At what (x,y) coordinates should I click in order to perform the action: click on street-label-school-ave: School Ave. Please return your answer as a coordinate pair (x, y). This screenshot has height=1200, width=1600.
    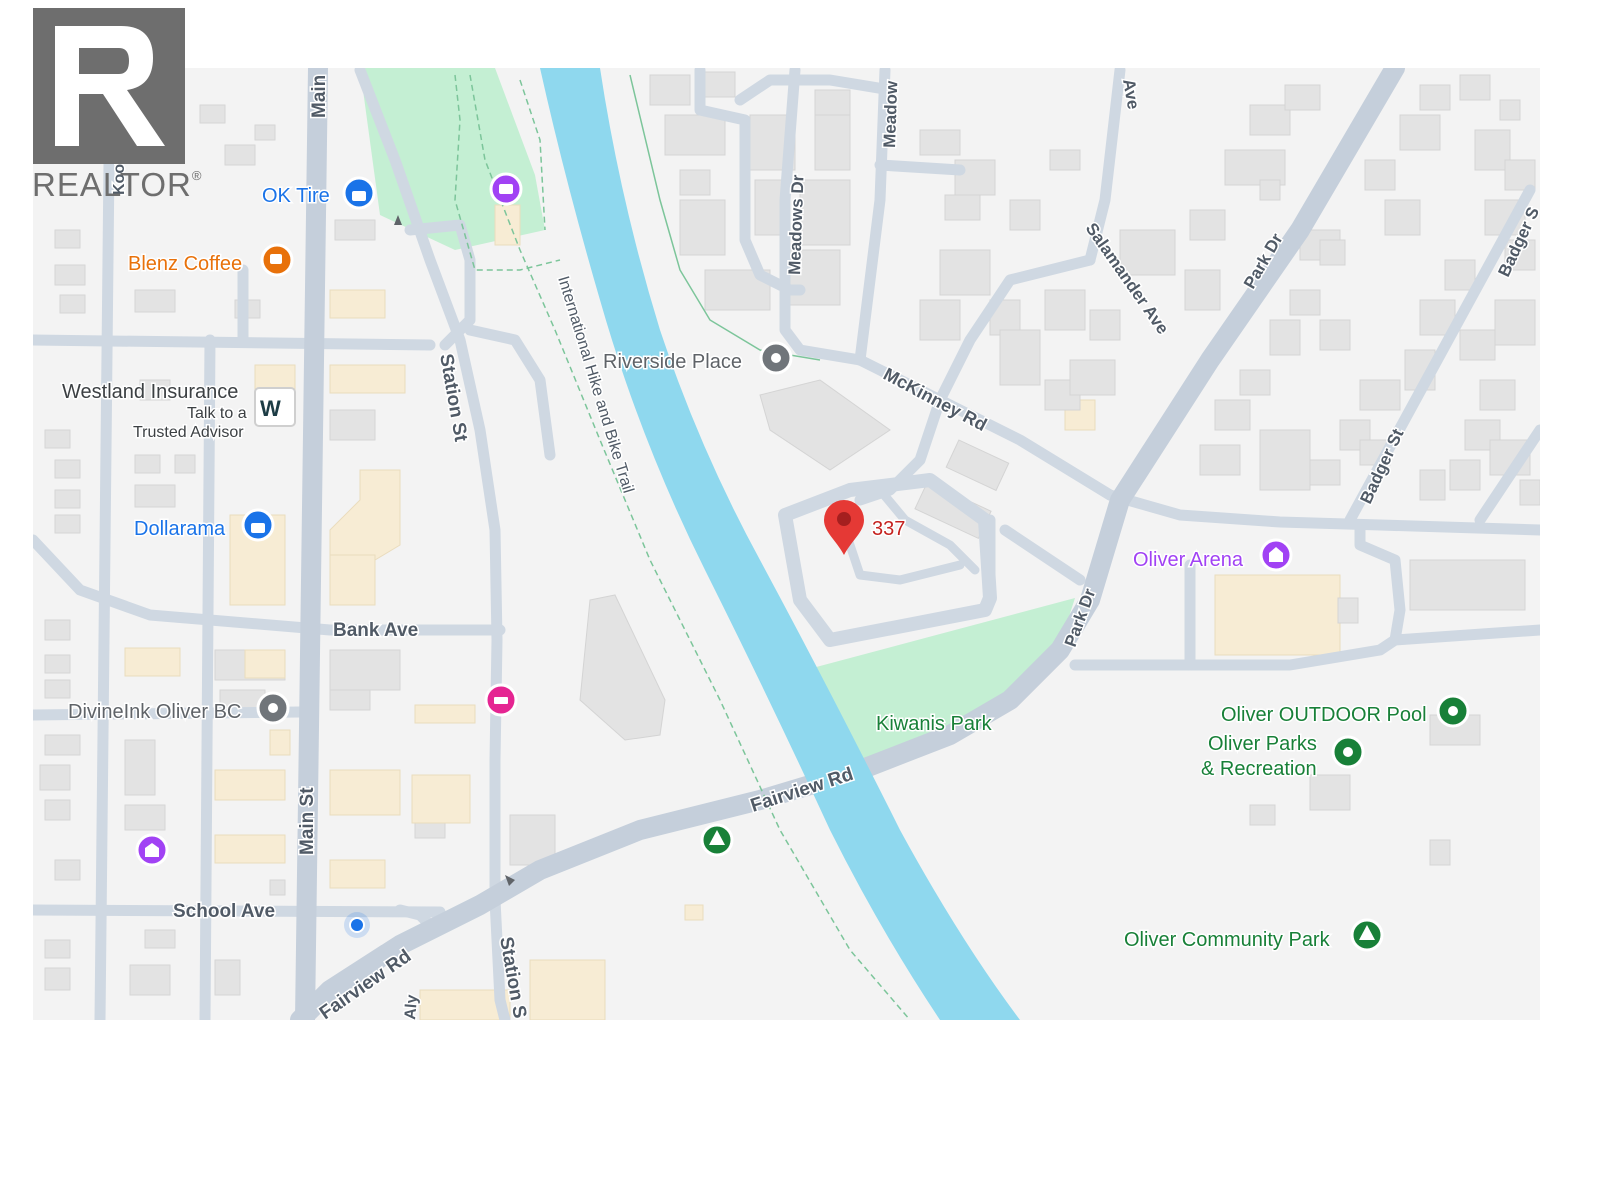
    Looking at the image, I should click on (224, 911).